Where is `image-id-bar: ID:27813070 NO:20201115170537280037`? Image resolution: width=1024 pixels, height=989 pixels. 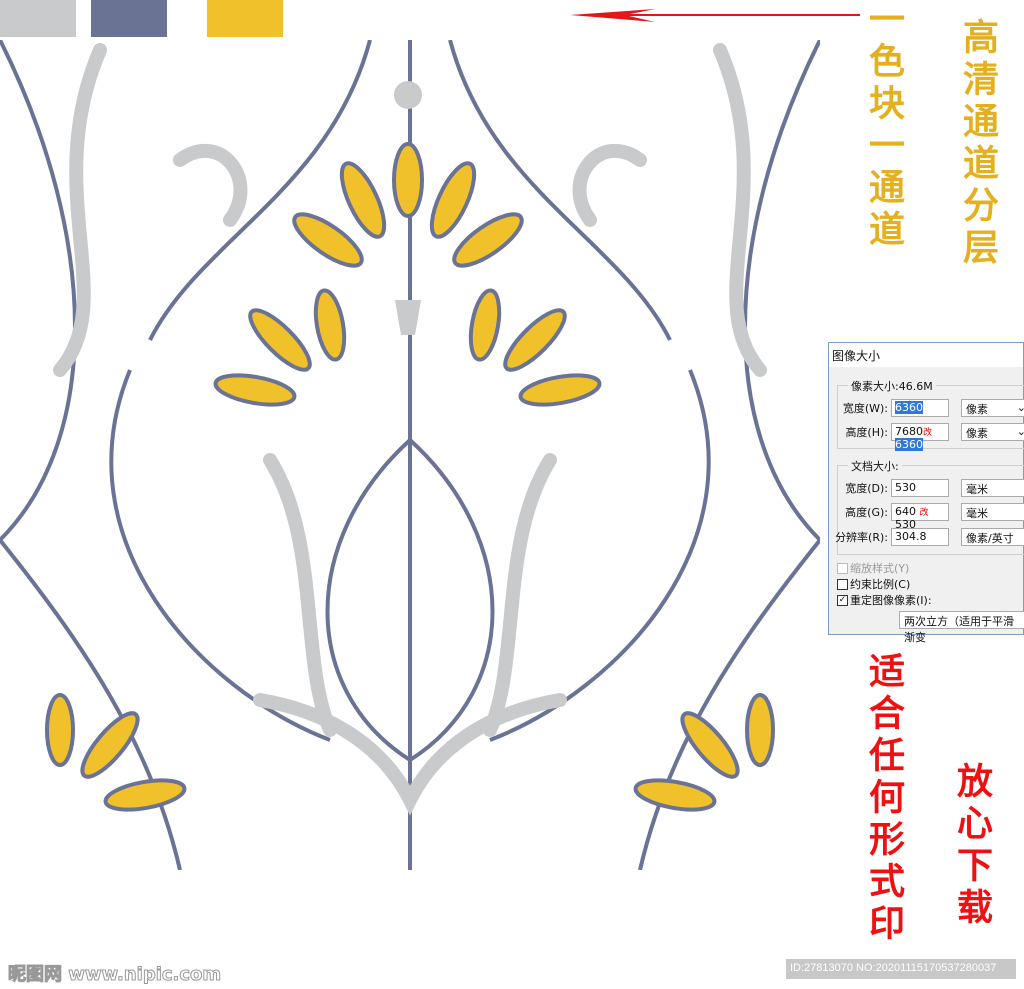 image-id-bar: ID:27813070 NO:20201115170537280037 is located at coordinates (901, 969).